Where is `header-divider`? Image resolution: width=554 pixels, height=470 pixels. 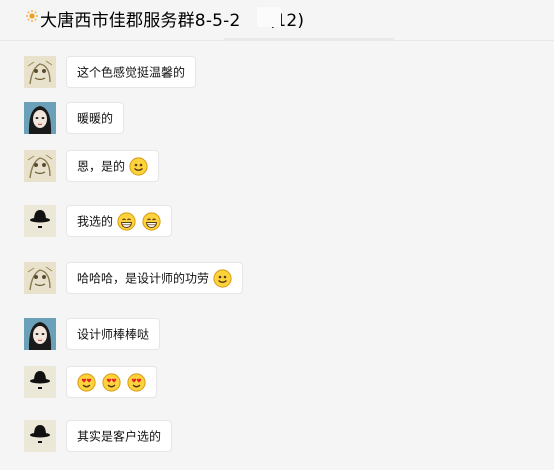 header-divider is located at coordinates (309, 39).